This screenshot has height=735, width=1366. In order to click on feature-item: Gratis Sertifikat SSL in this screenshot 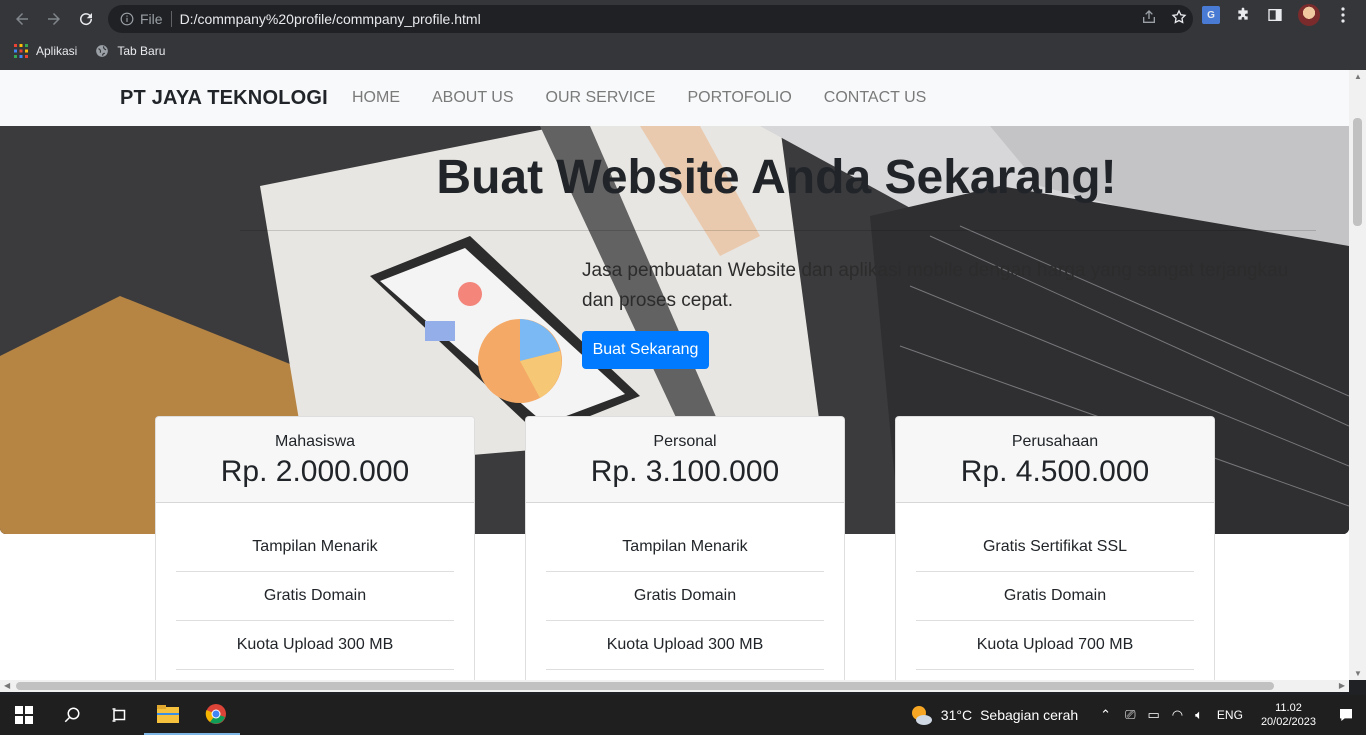, I will do `click(1055, 547)`.